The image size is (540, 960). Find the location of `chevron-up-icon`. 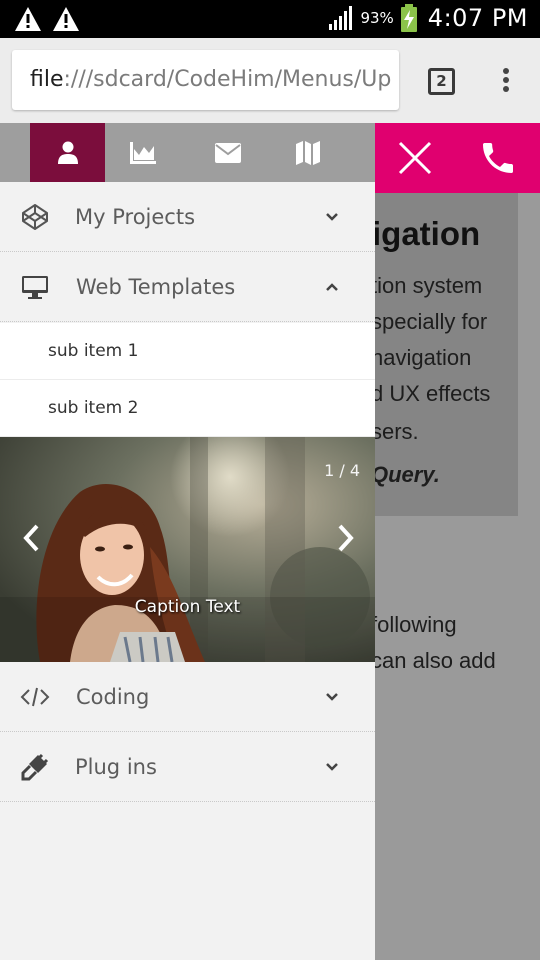

chevron-up-icon is located at coordinates (332, 286).